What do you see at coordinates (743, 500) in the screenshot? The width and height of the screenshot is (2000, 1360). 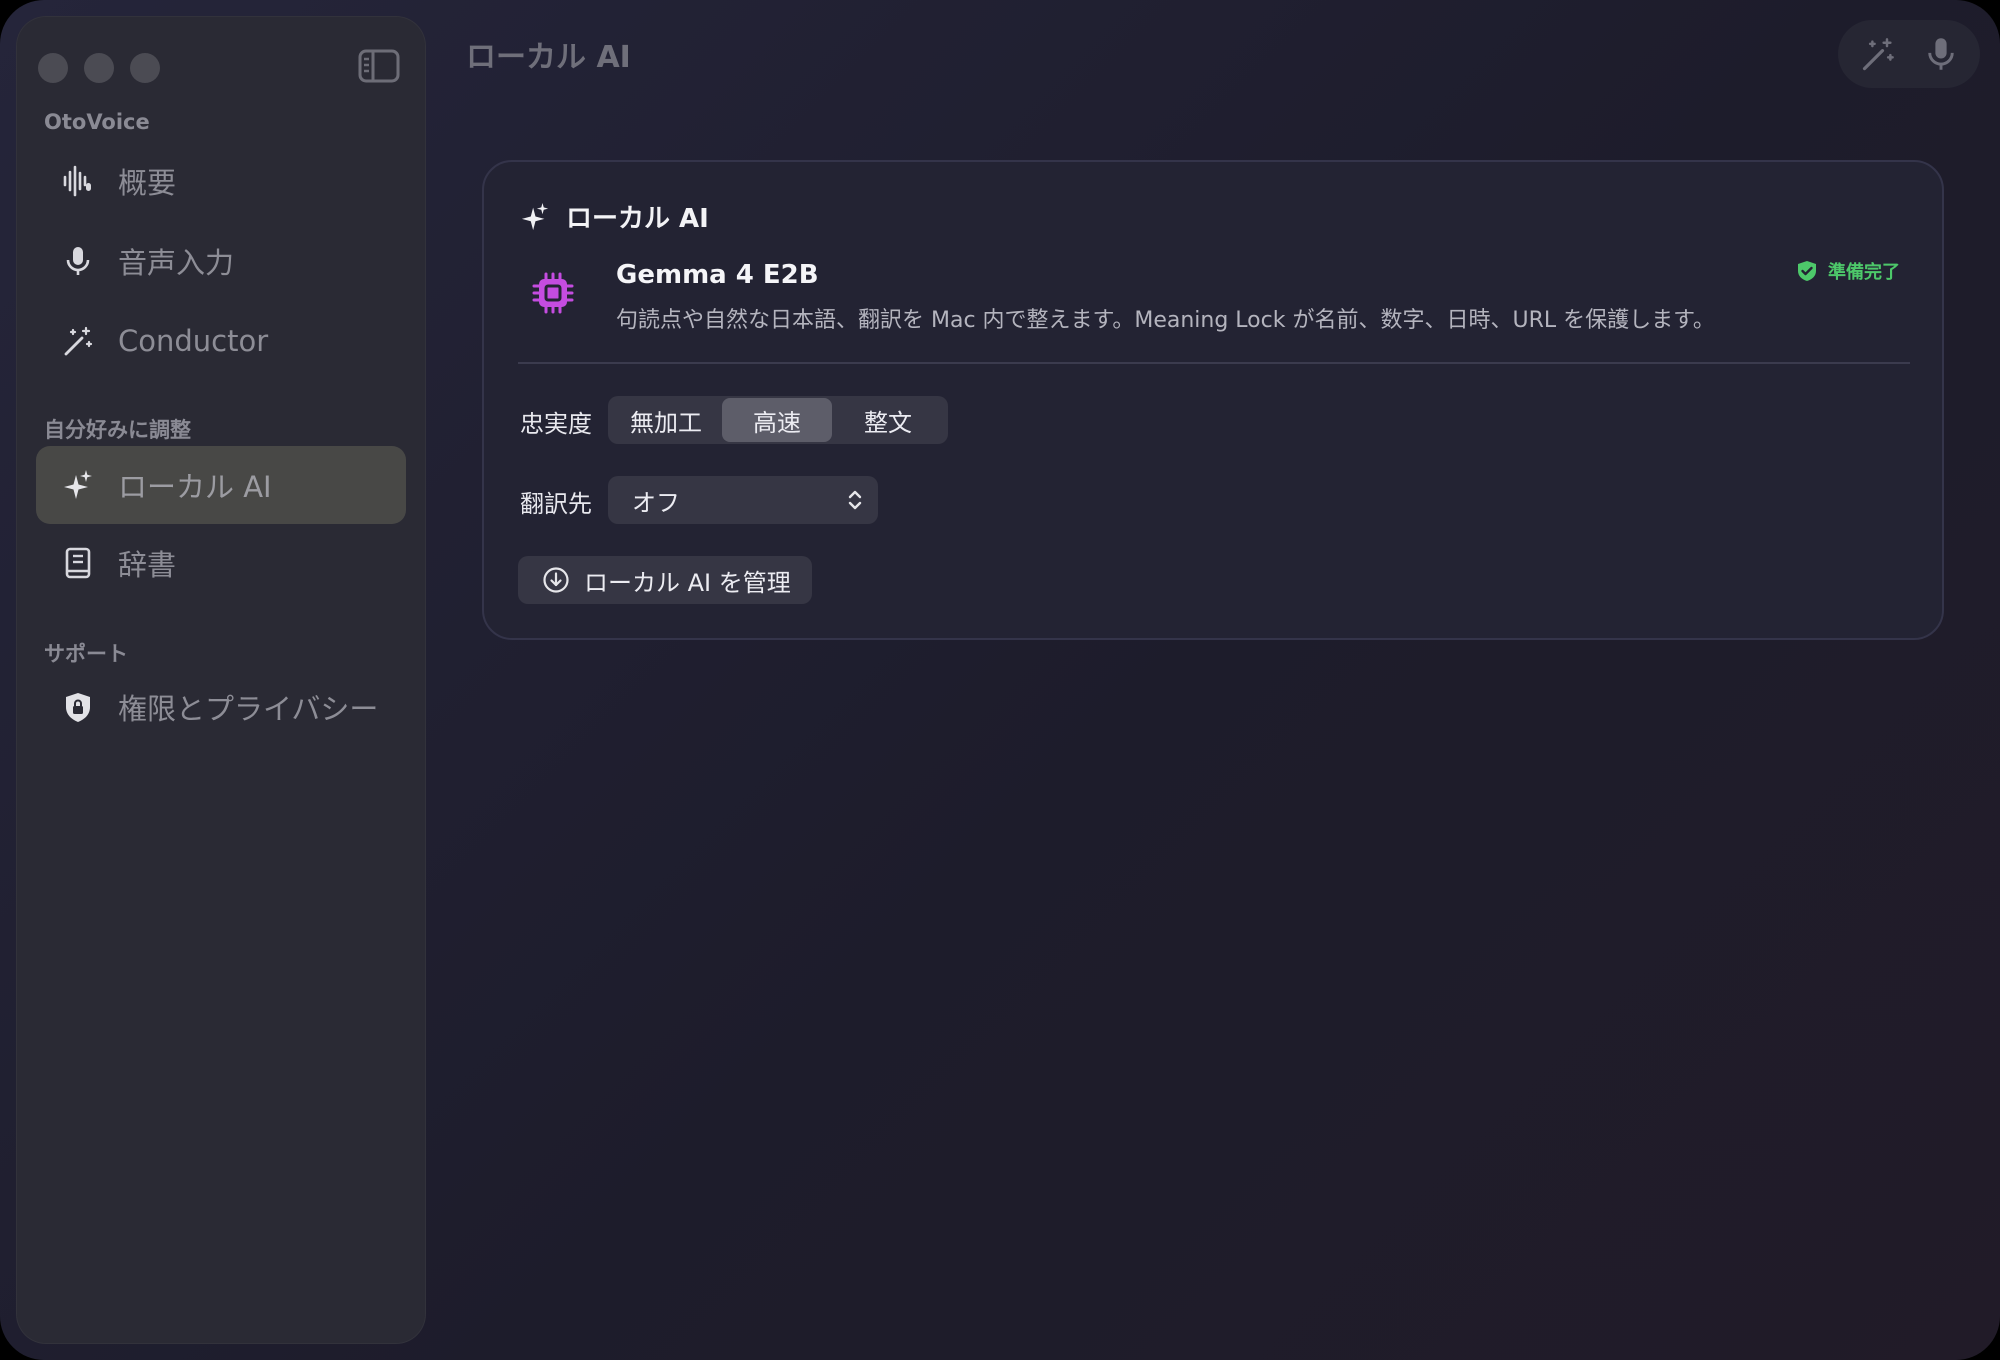 I see `translation-select: オフ` at bounding box center [743, 500].